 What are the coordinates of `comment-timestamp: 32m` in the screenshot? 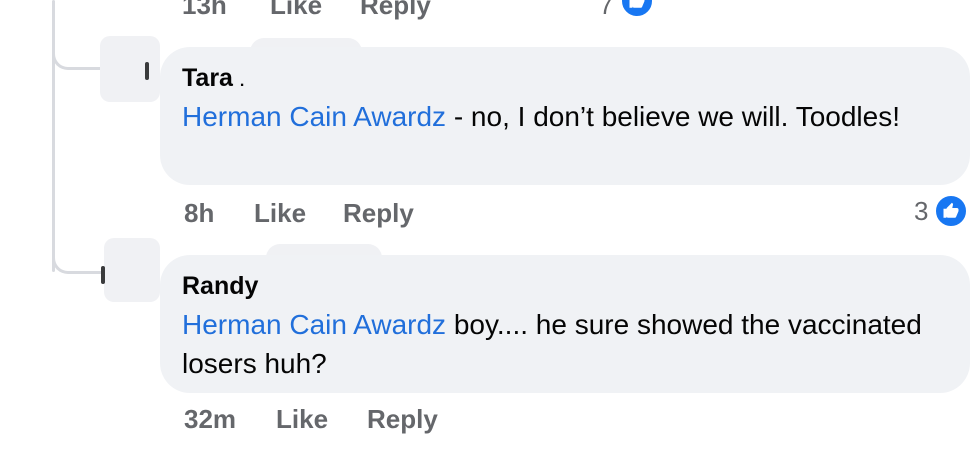 It's located at (210, 419).